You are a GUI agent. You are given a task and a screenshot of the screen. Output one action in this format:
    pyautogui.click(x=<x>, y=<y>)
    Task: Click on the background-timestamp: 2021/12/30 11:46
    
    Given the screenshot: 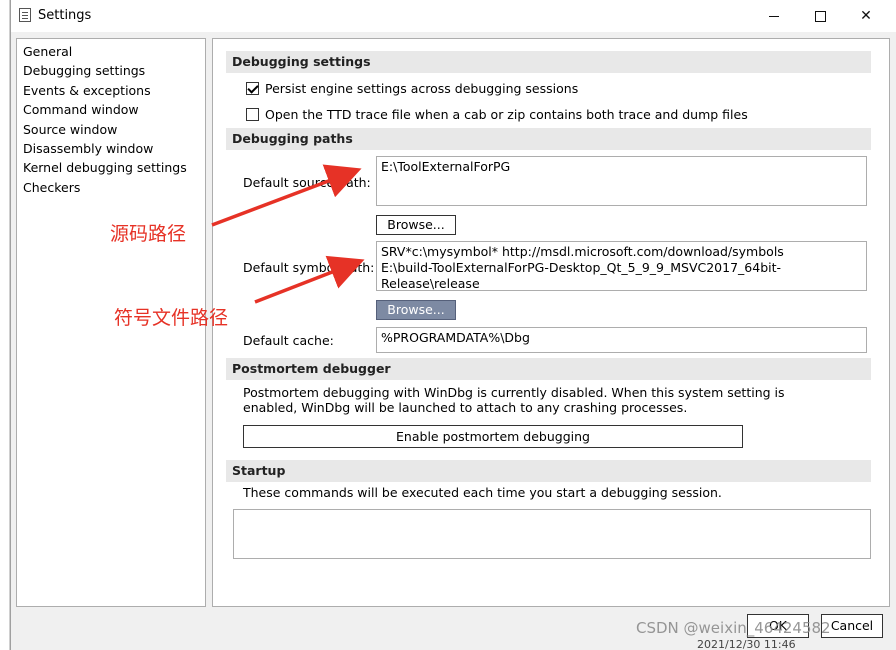 What is the action you would take?
    pyautogui.click(x=746, y=644)
    